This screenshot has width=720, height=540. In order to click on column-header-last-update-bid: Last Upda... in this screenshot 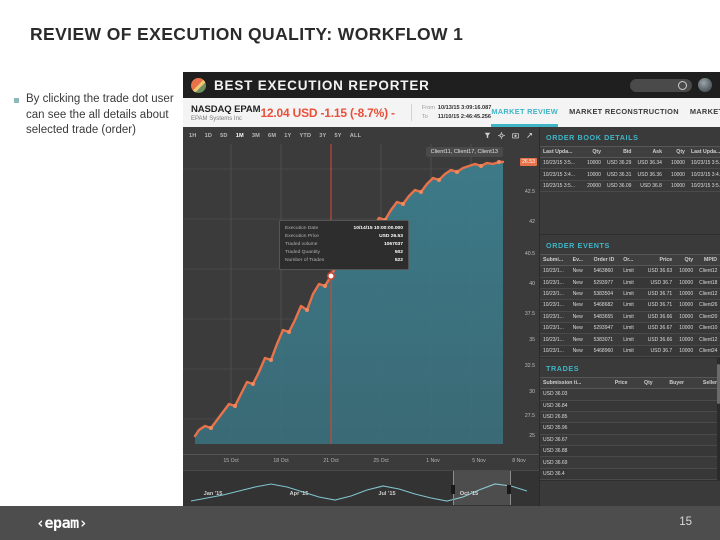, I will do `click(560, 152)`.